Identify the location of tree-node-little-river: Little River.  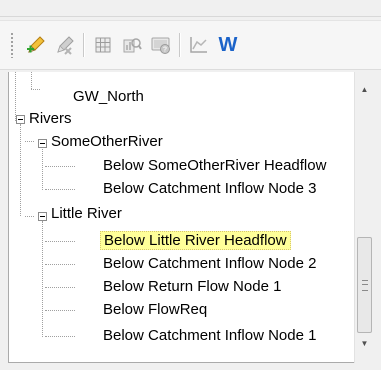
(86, 214).